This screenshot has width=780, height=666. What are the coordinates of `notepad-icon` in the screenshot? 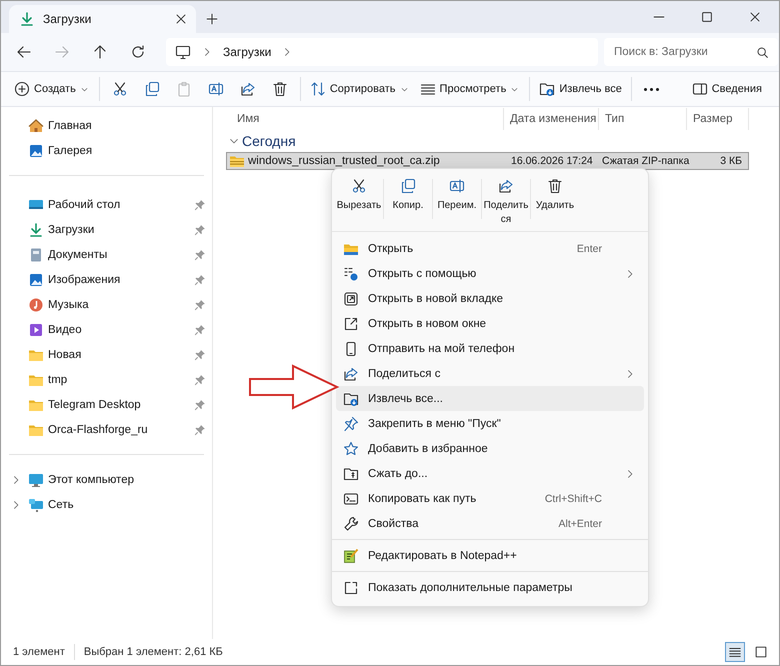 It's located at (351, 556).